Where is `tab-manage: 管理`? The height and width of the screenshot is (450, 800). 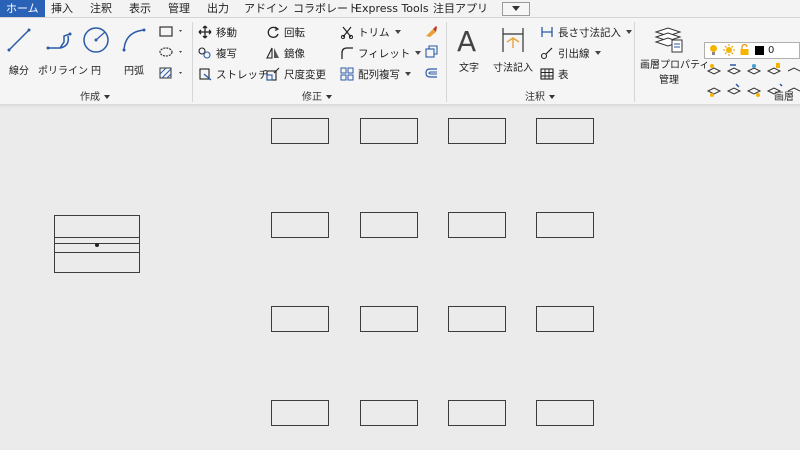
tab-manage: 管理 is located at coordinates (179, 8).